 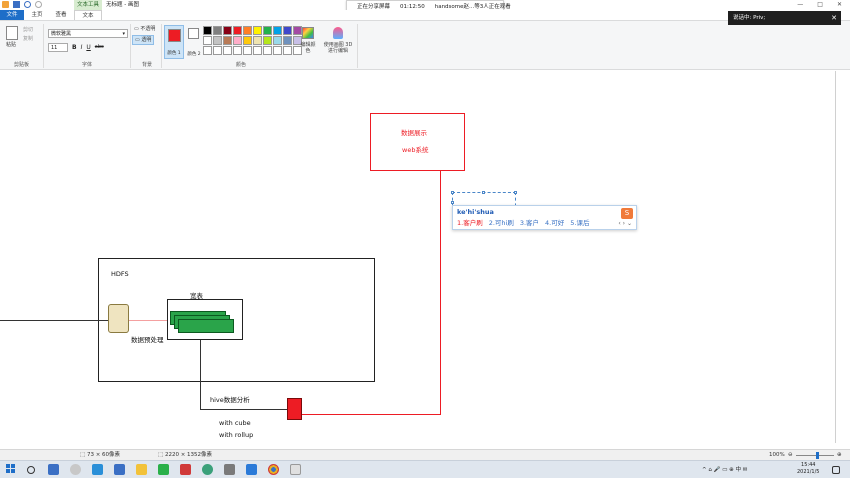 What do you see at coordinates (338, 33) in the screenshot?
I see `paint3d-icon` at bounding box center [338, 33].